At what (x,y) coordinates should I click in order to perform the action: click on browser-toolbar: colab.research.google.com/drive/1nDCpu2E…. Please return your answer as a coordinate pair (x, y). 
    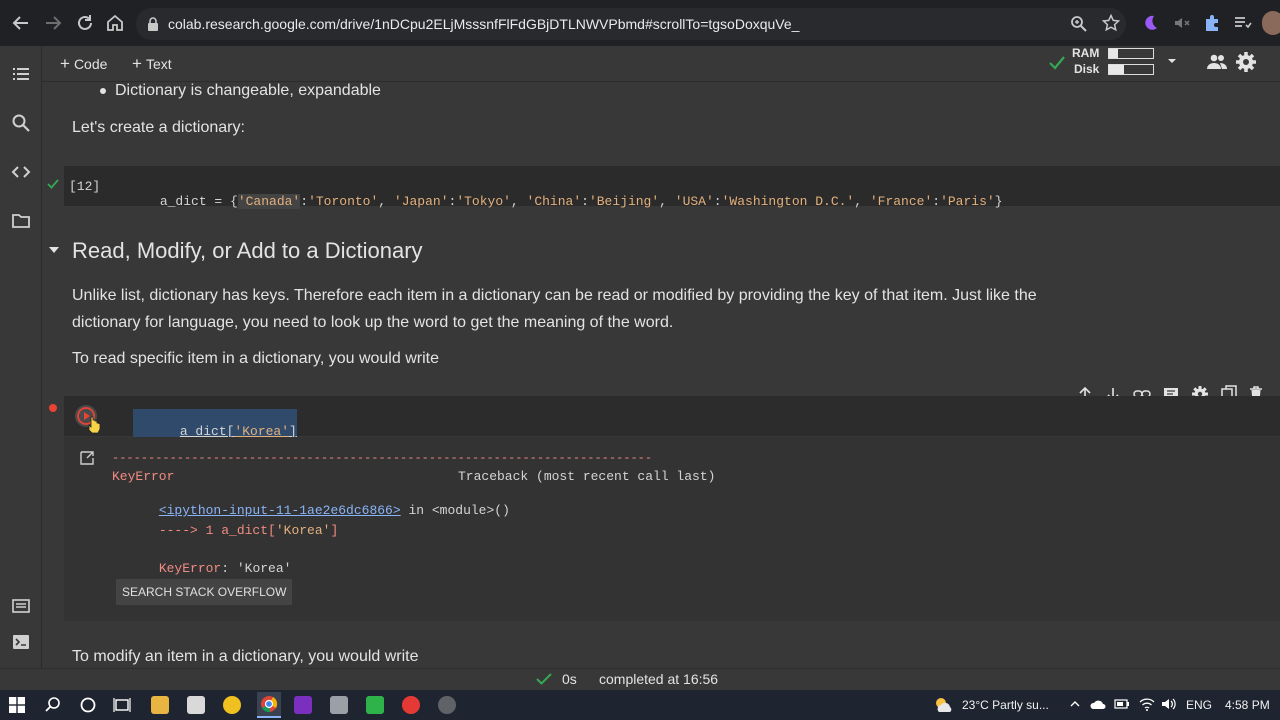
    Looking at the image, I should click on (640, 23).